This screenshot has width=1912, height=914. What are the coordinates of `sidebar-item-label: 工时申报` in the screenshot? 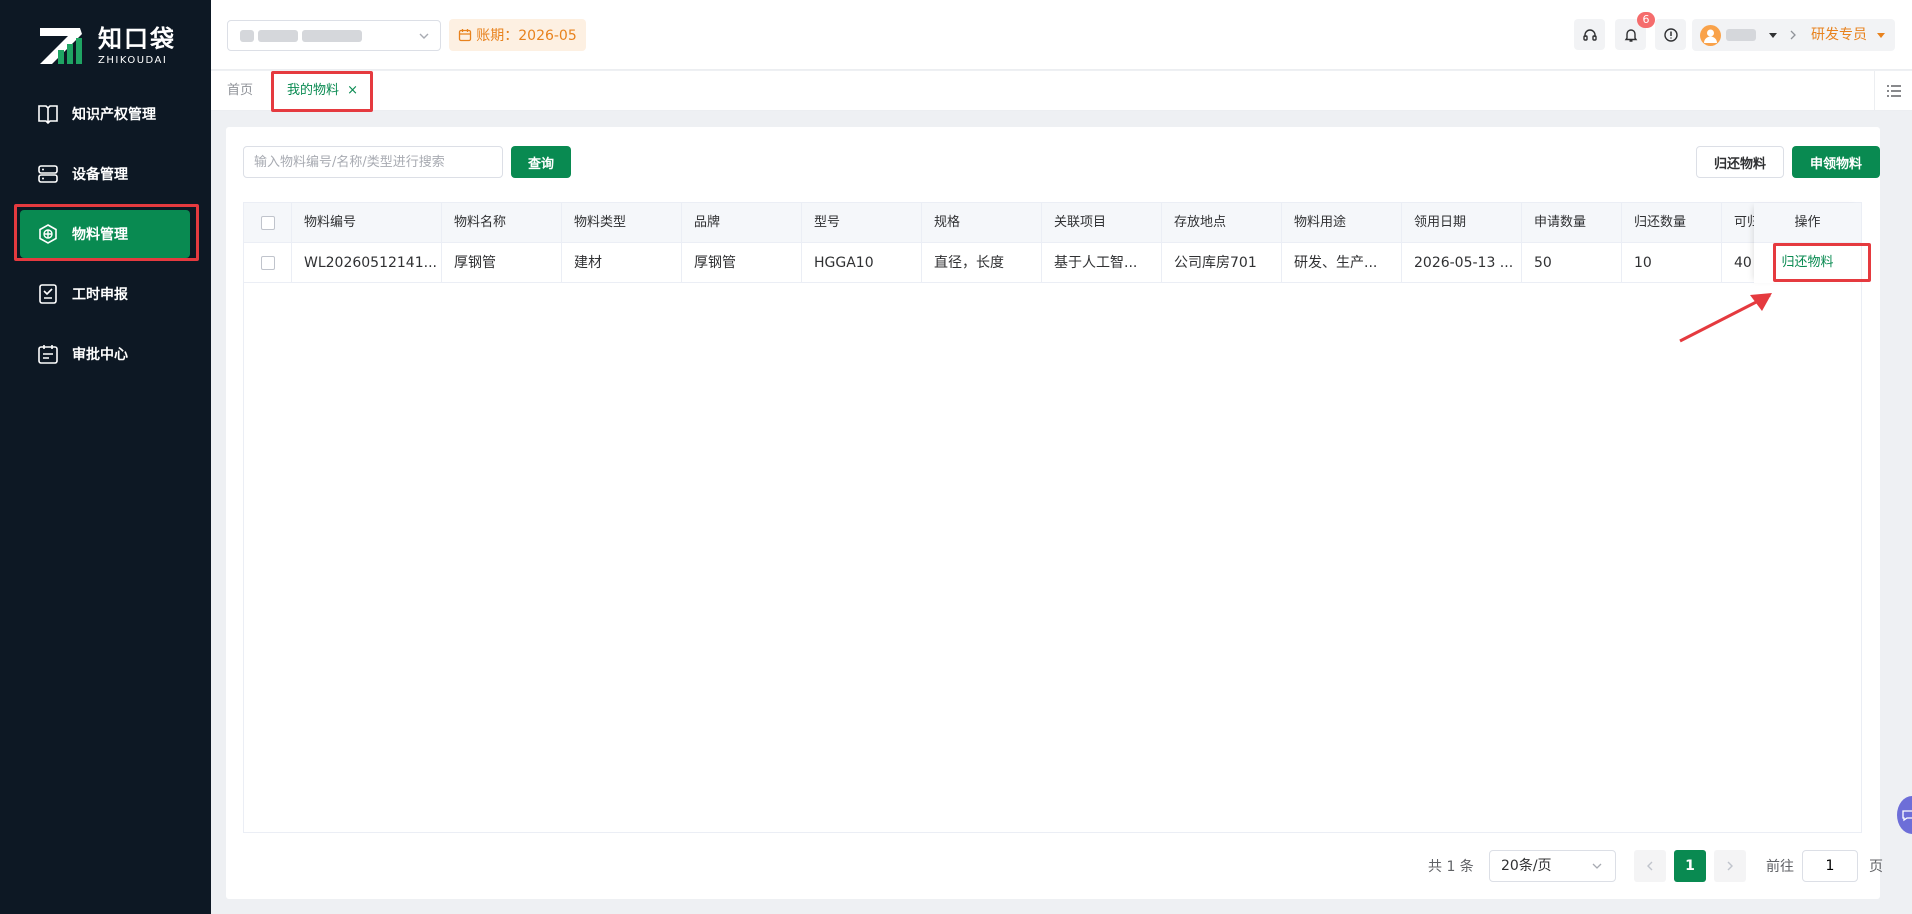 It's located at (100, 295).